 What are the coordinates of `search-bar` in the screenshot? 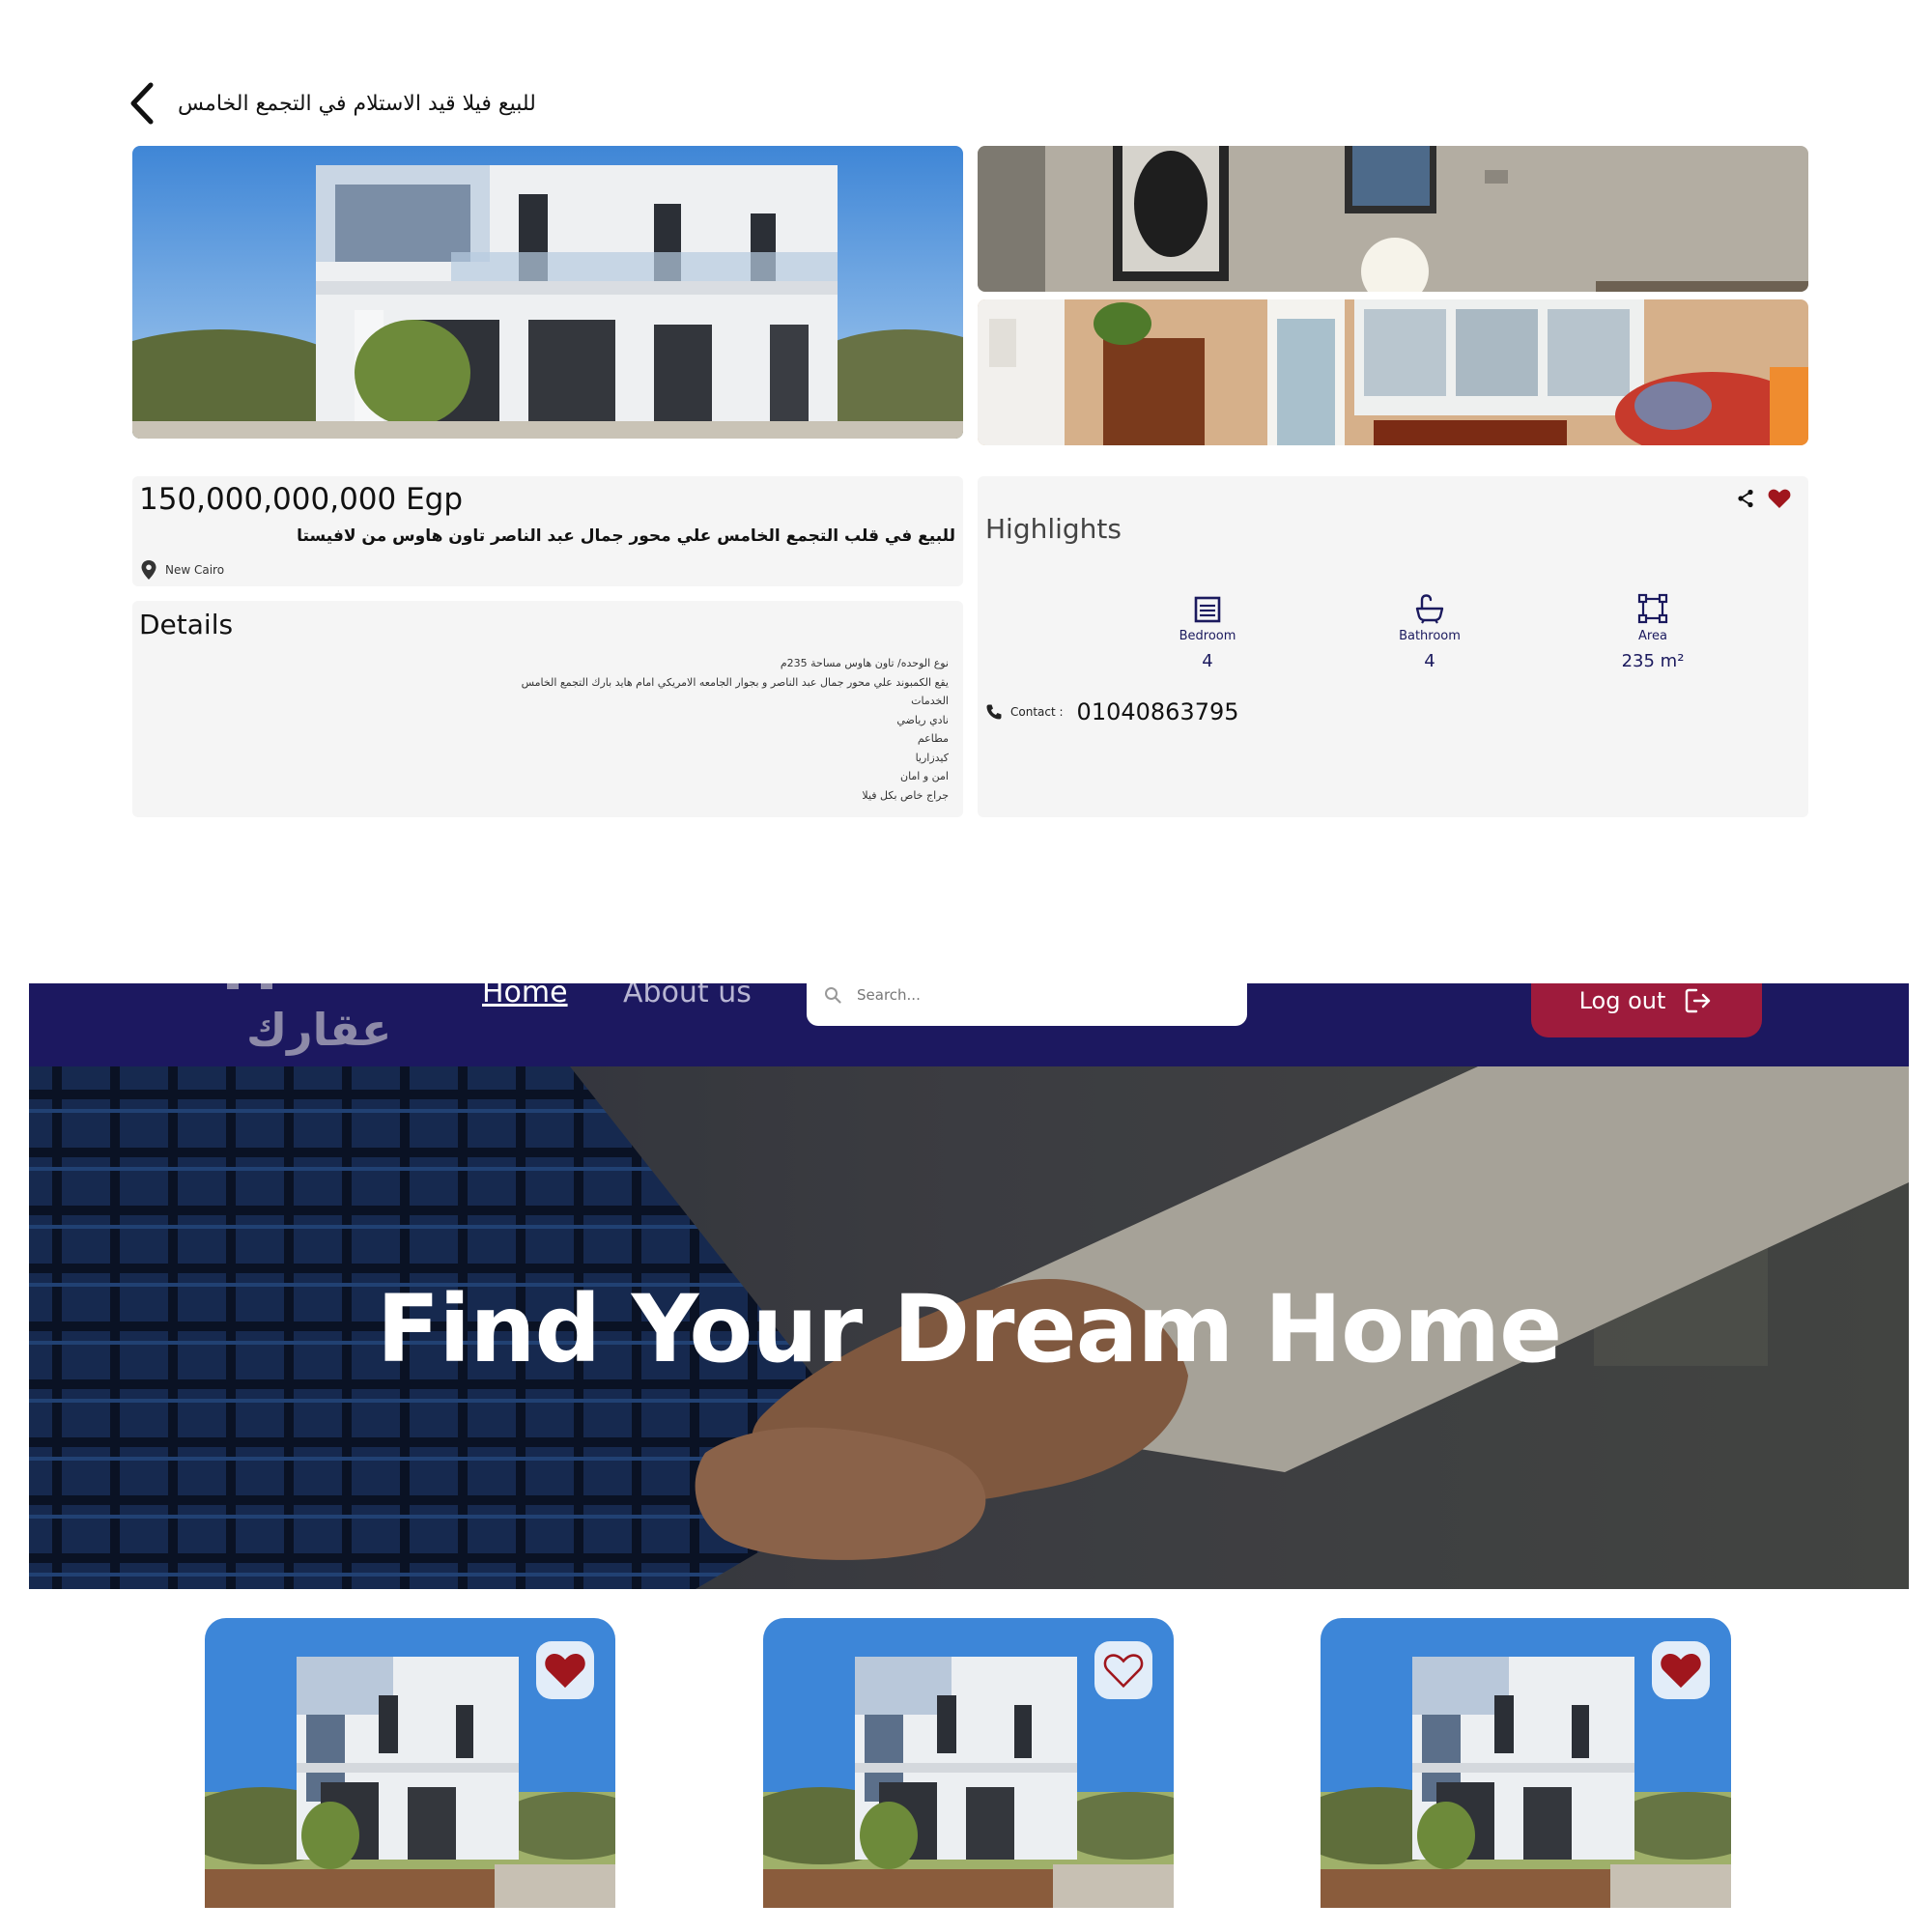 It's located at (1027, 1005).